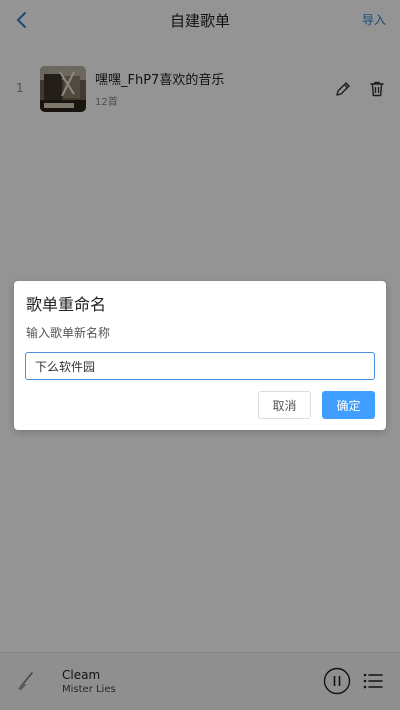 The width and height of the screenshot is (400, 710). What do you see at coordinates (284, 405) in the screenshot?
I see `cancel-button: 取消` at bounding box center [284, 405].